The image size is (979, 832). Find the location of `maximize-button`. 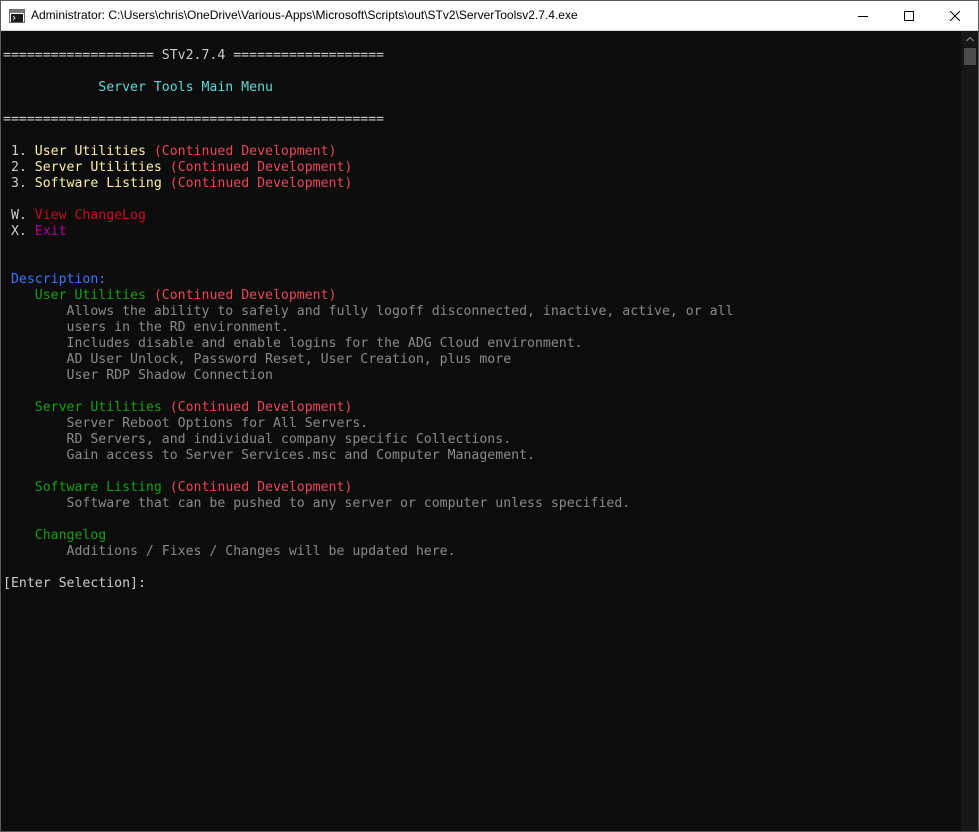

maximize-button is located at coordinates (909, 15).